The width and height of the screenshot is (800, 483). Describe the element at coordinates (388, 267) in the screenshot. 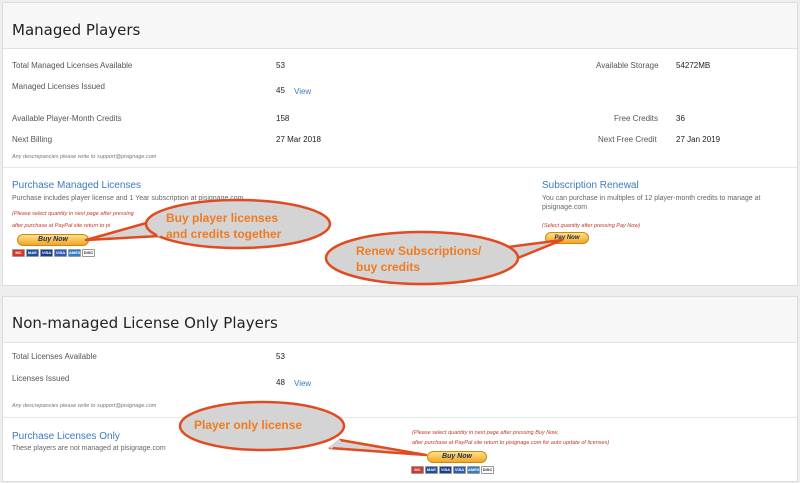

I see `callout-line: buy credits` at that location.